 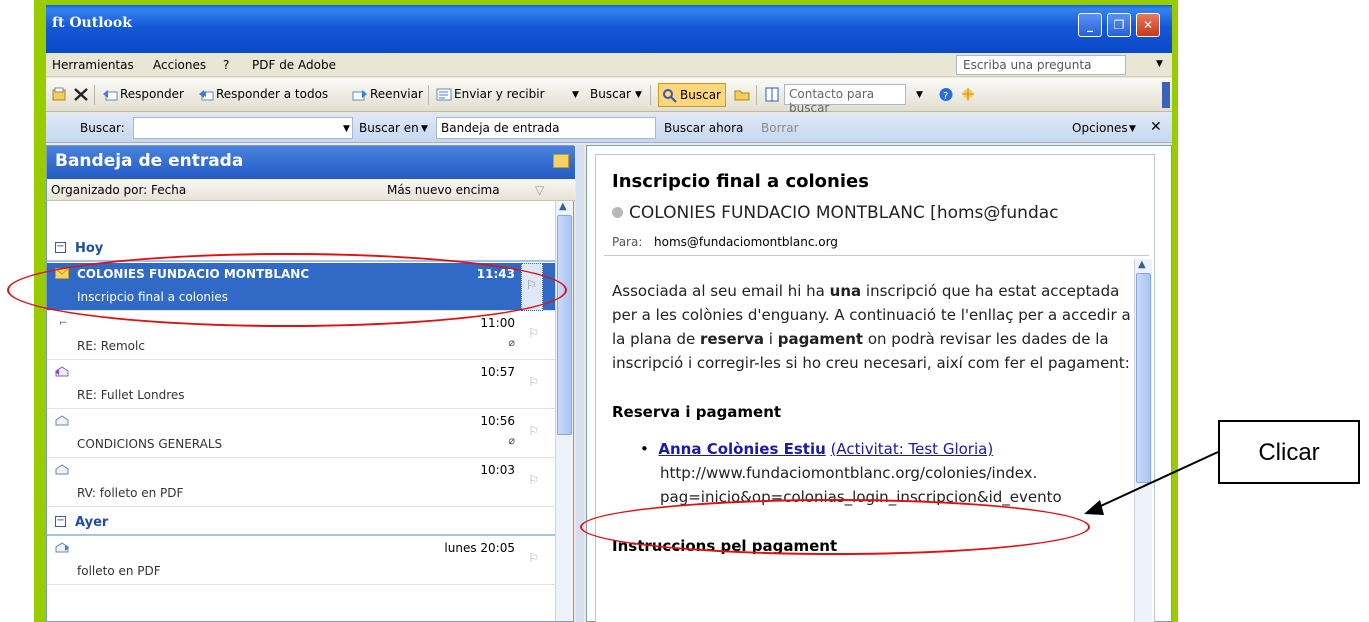 I want to click on find-dropdown-icon: ▼, so click(x=638, y=95).